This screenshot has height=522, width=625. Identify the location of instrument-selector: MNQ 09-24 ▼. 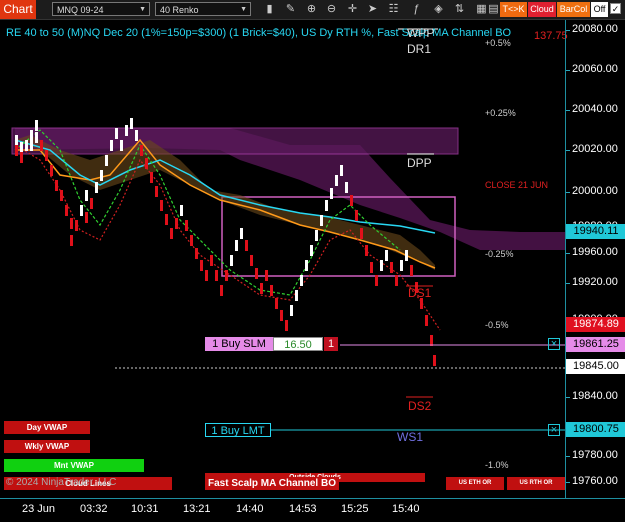
(101, 9).